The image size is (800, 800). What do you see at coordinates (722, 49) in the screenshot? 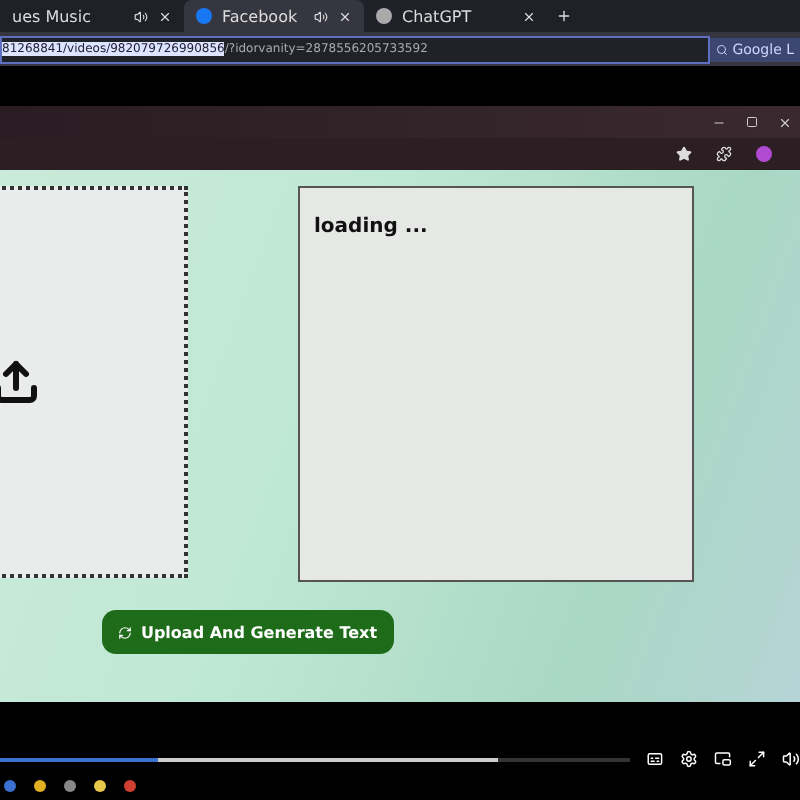
I see `search-icon` at bounding box center [722, 49].